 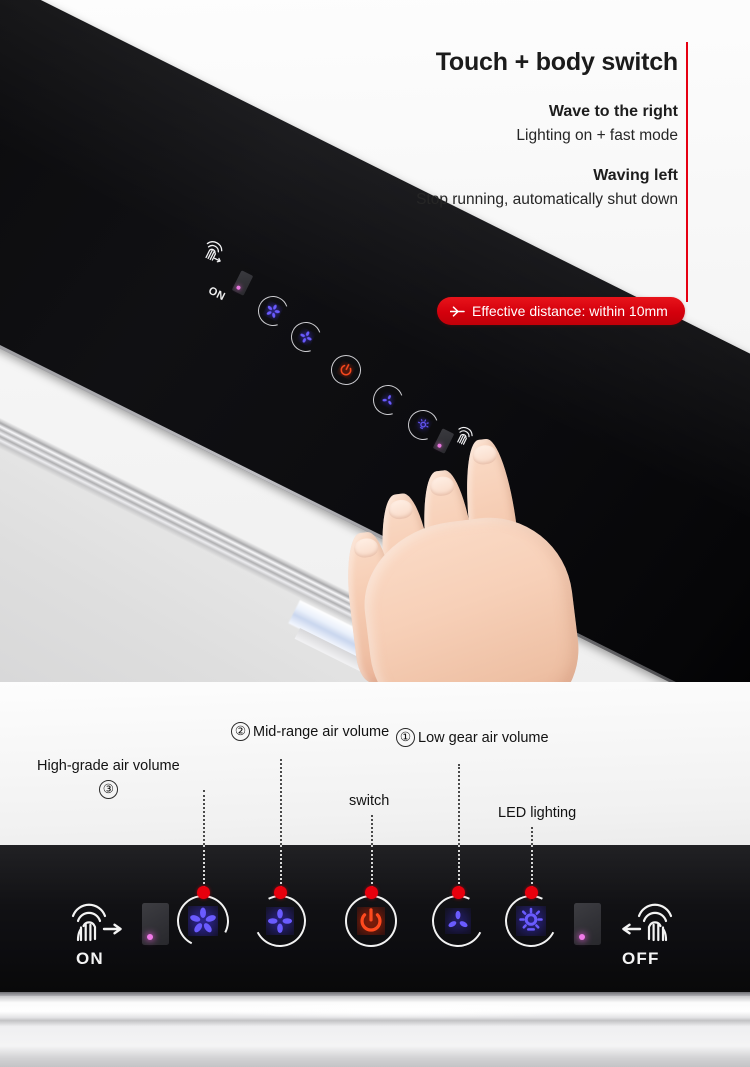 I want to click on marker-high-fan, so click(x=203, y=892).